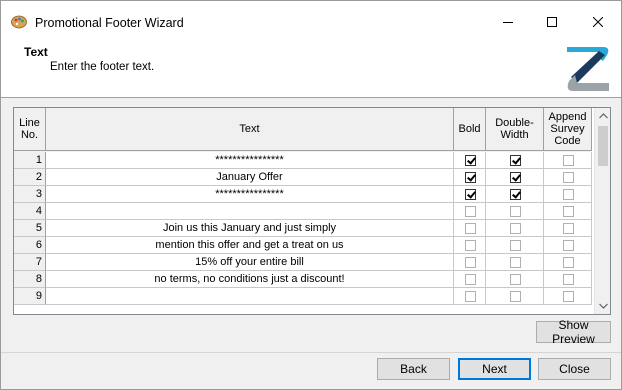 This screenshot has width=622, height=390. What do you see at coordinates (36, 52) in the screenshot?
I see `page-title: Text` at bounding box center [36, 52].